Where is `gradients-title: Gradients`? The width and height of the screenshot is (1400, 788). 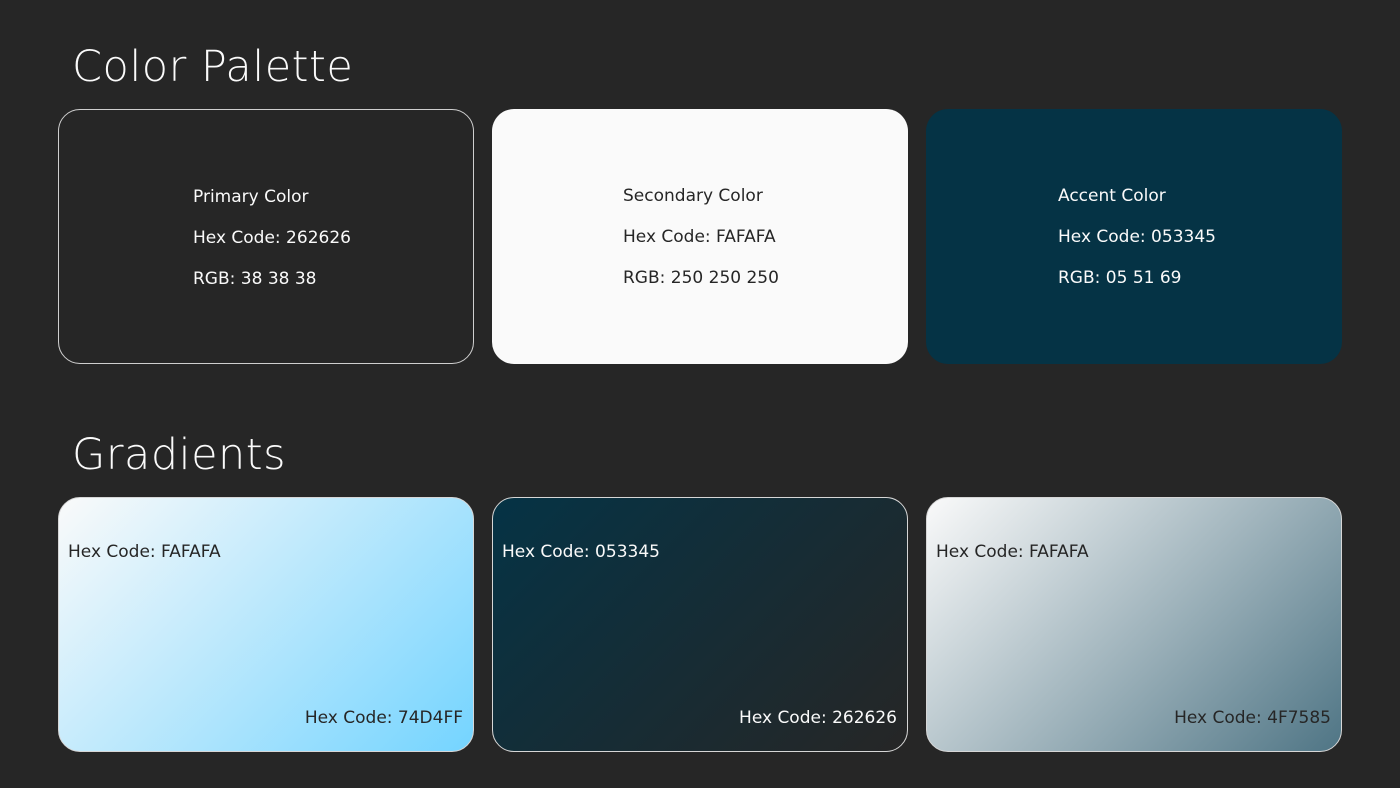 gradients-title: Gradients is located at coordinates (179, 455).